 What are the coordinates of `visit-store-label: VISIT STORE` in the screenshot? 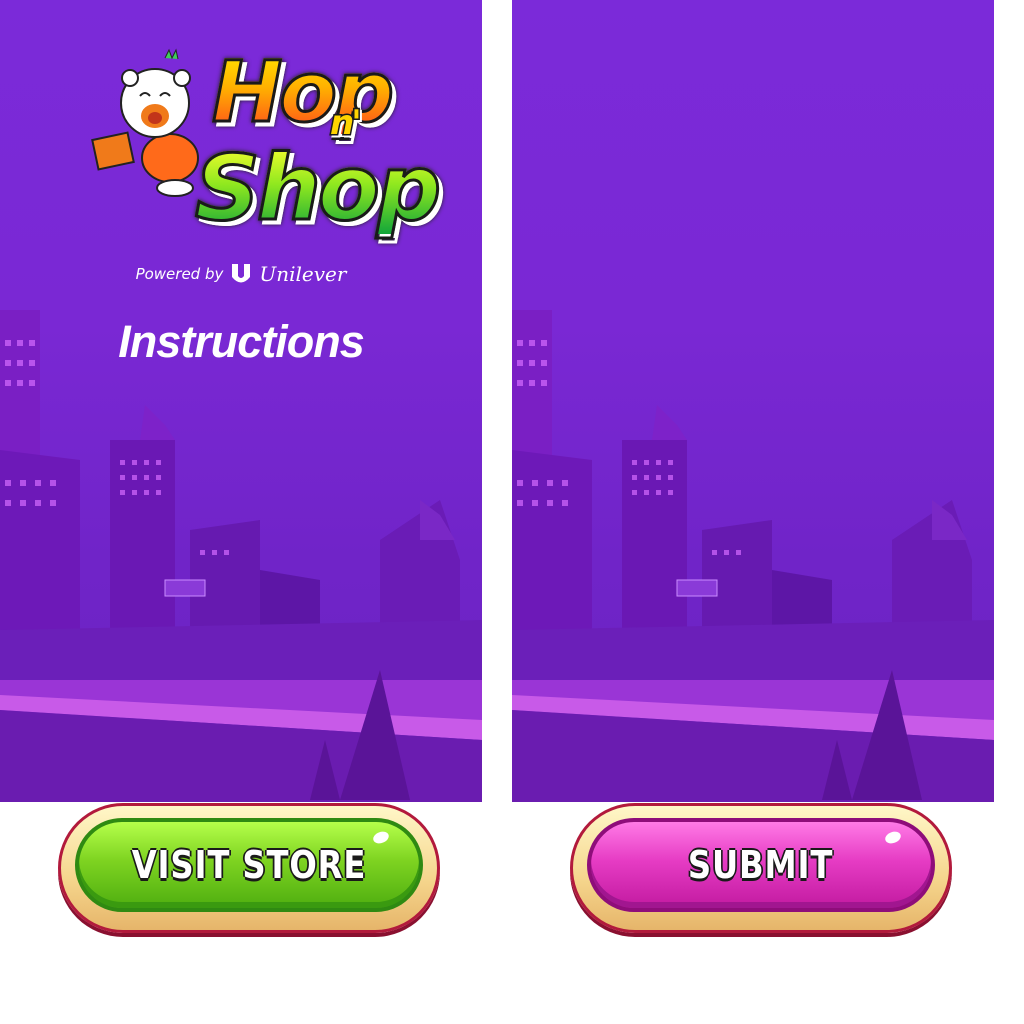 It's located at (249, 865).